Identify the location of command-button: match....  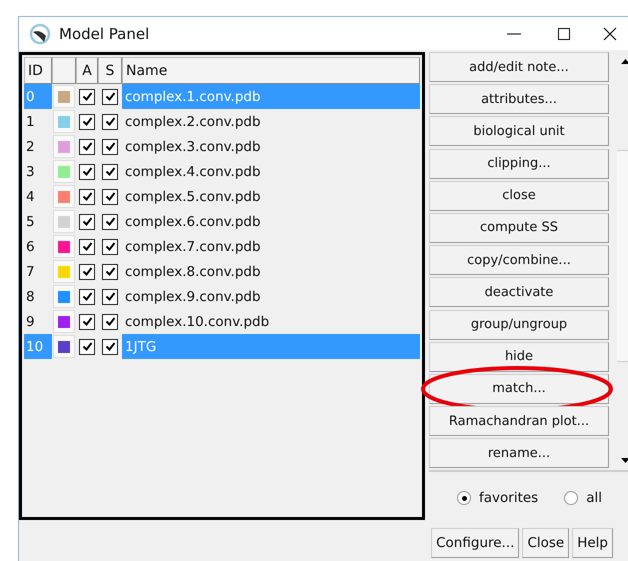
(519, 389).